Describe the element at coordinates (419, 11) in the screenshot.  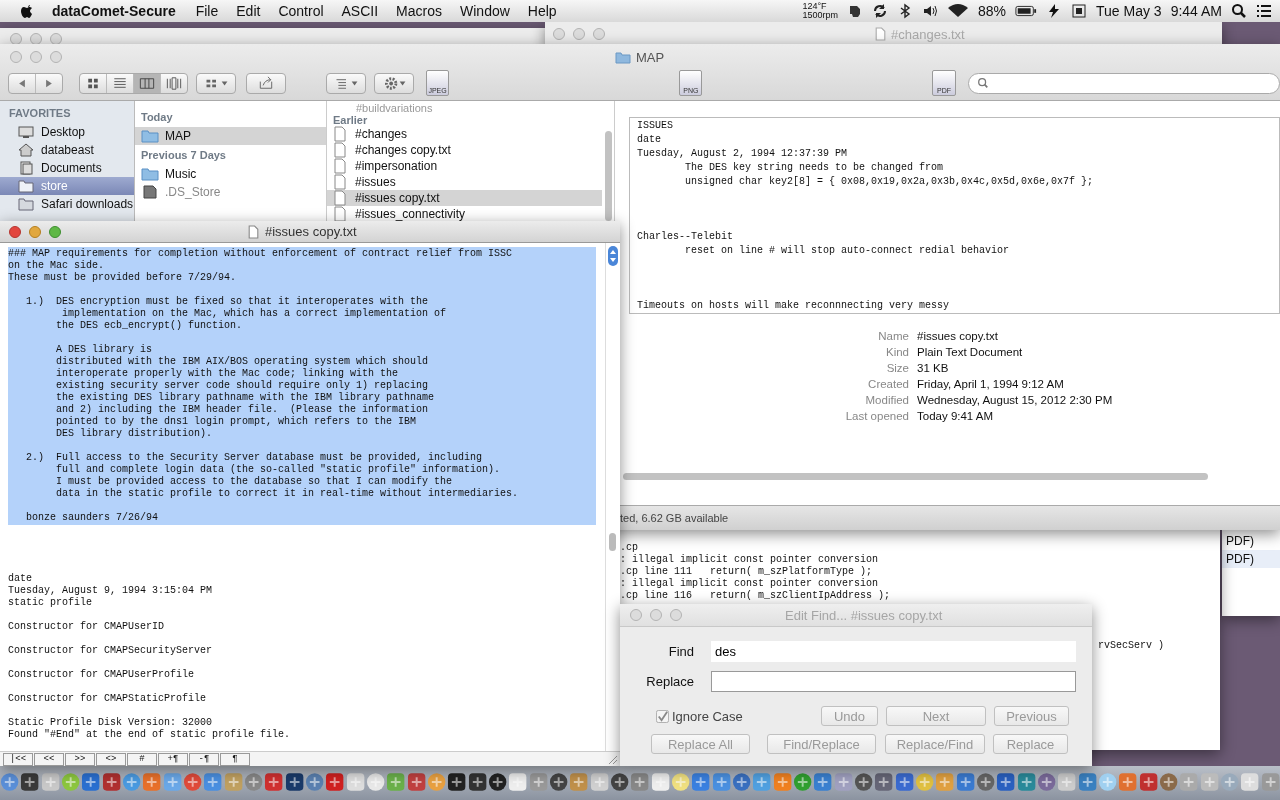
I see `menu-item: Macros` at that location.